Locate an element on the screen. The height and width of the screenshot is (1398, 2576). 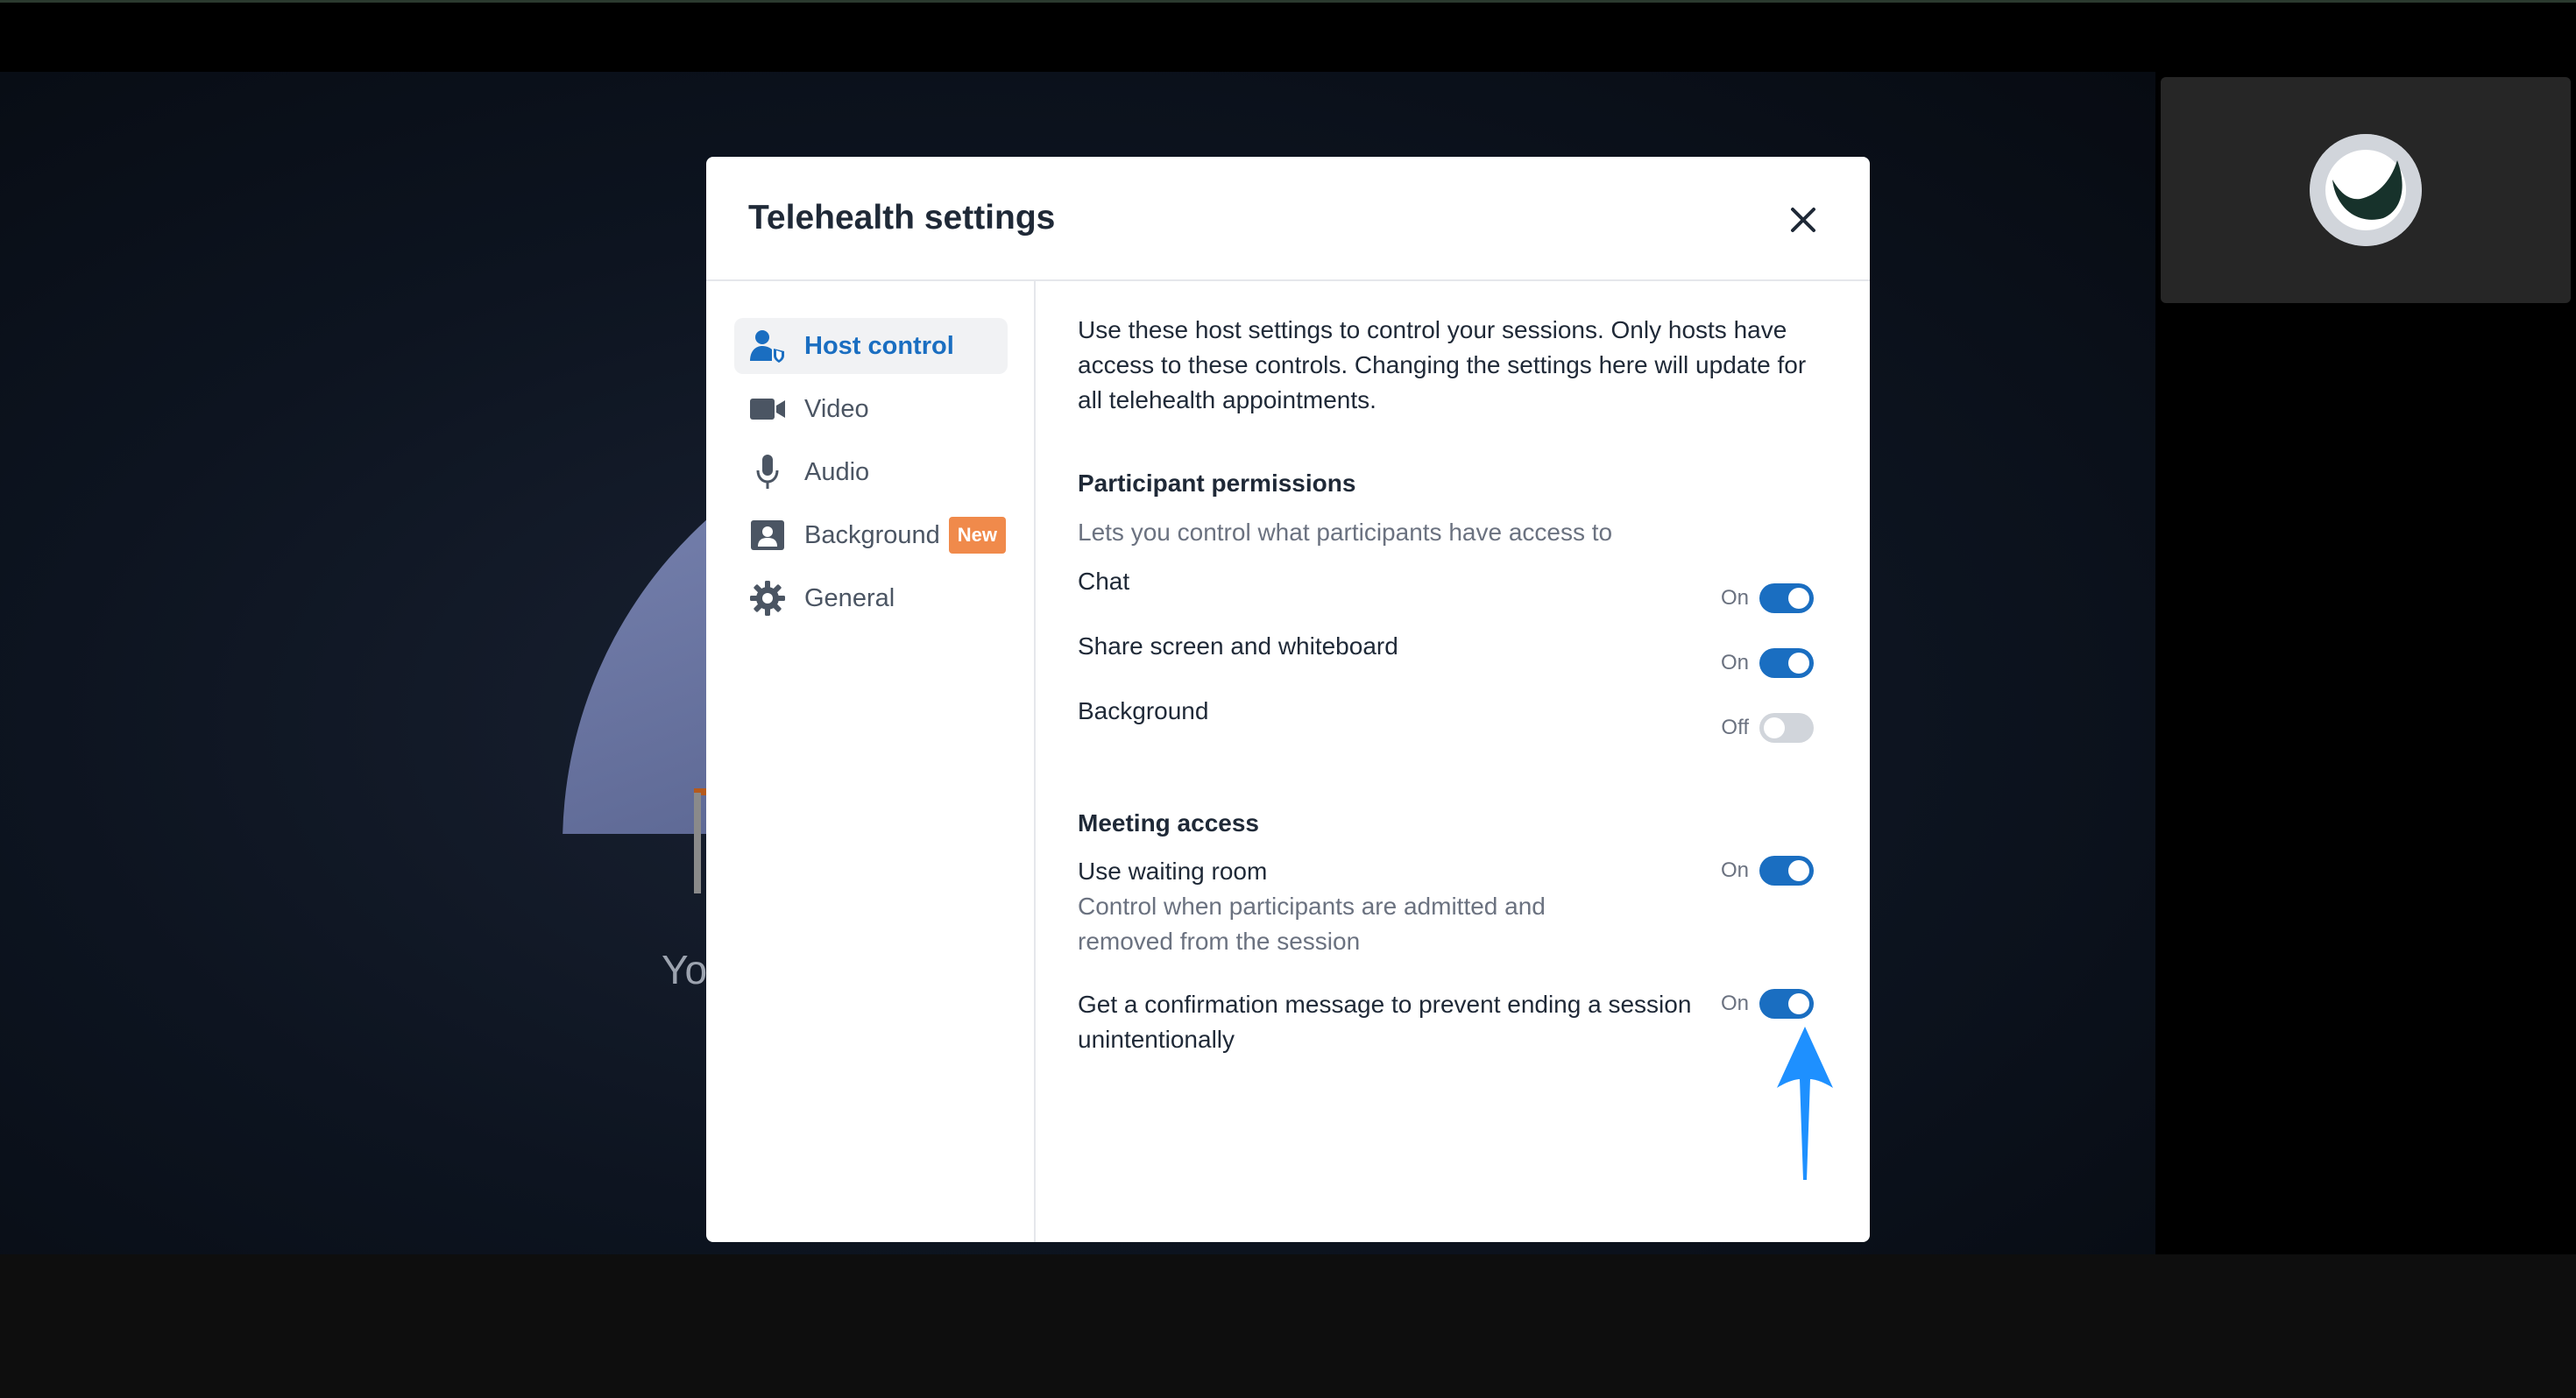
new-badge: New is located at coordinates (977, 535).